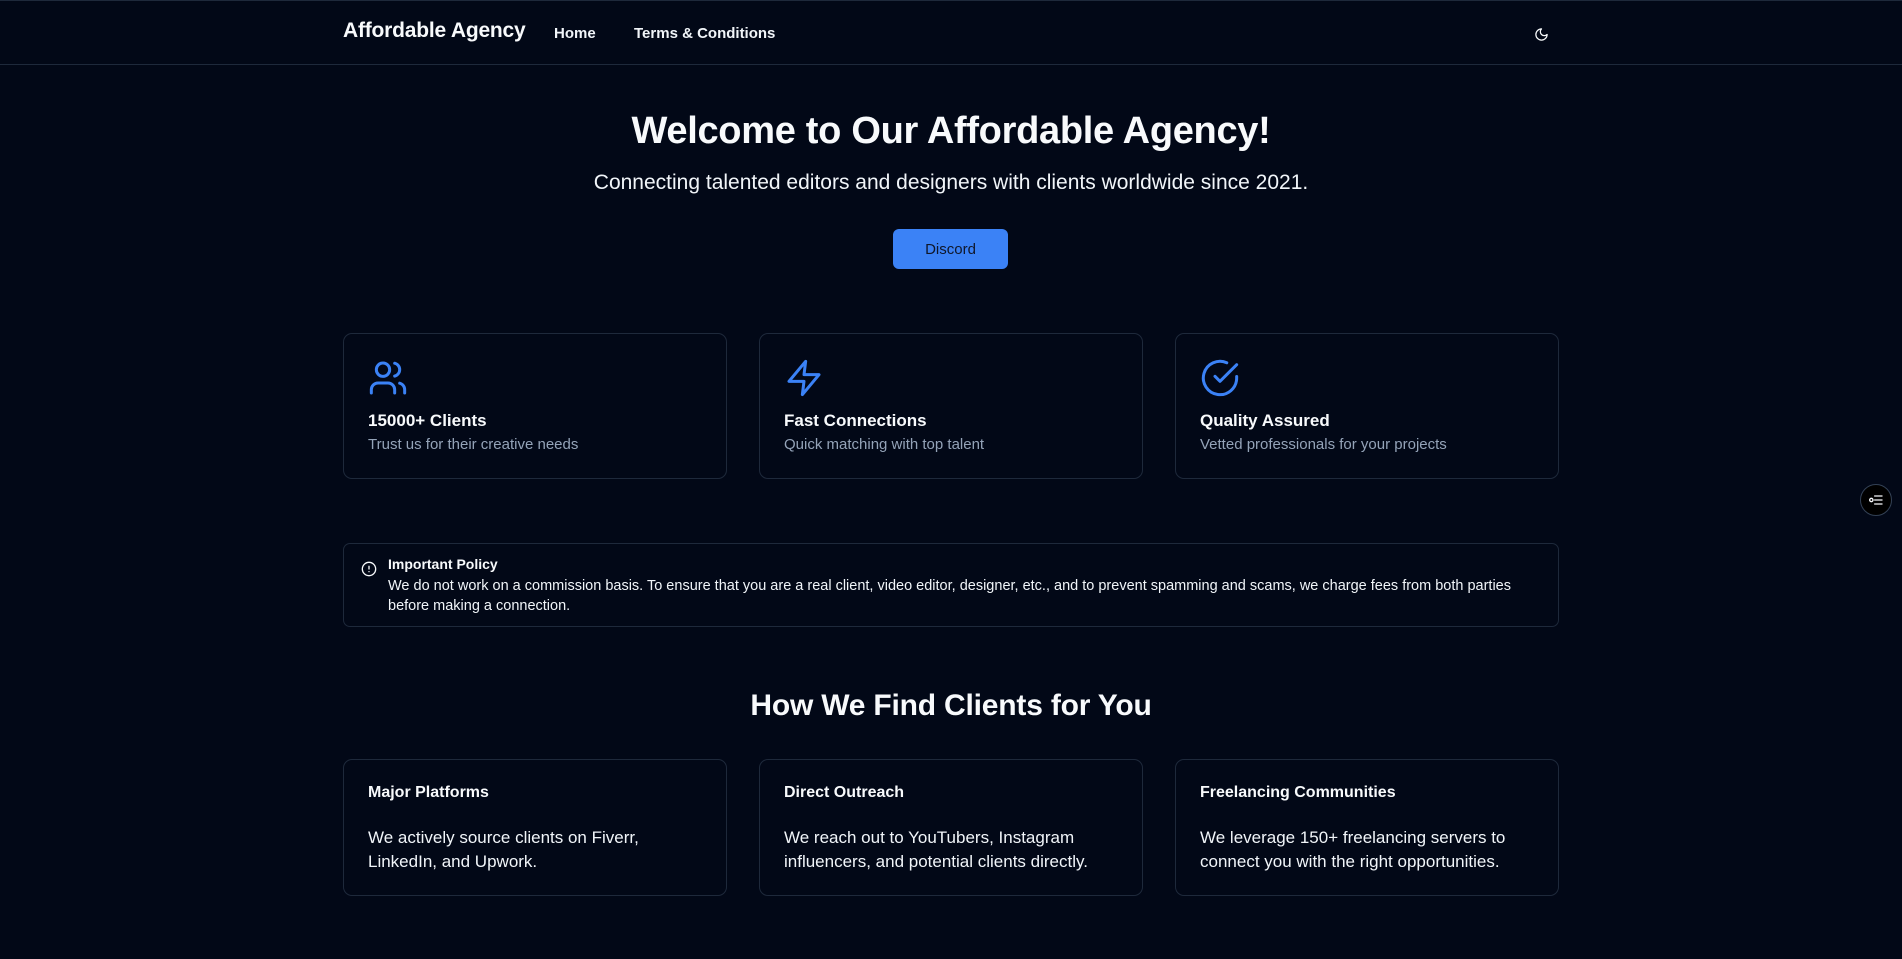  Describe the element at coordinates (434, 31) in the screenshot. I see `brand-logo: Affordable Agency` at that location.